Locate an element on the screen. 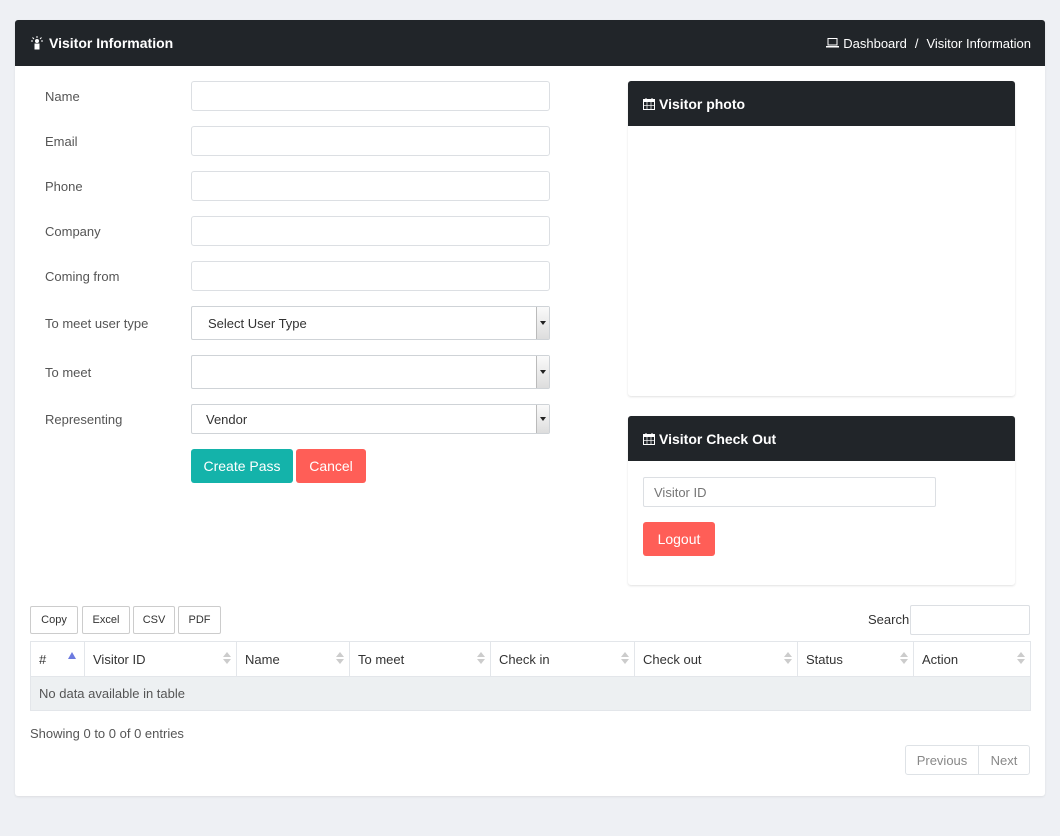 The width and height of the screenshot is (1060, 836). table-info: Showing 0 to 0 of 0 entries is located at coordinates (107, 733).